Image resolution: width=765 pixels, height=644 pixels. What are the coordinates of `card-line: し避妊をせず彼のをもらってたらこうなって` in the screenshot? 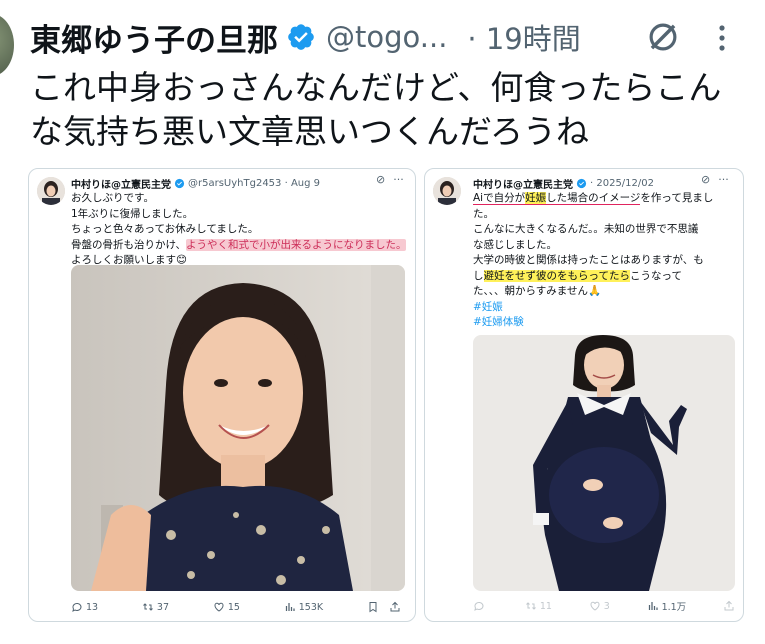 It's located at (577, 275).